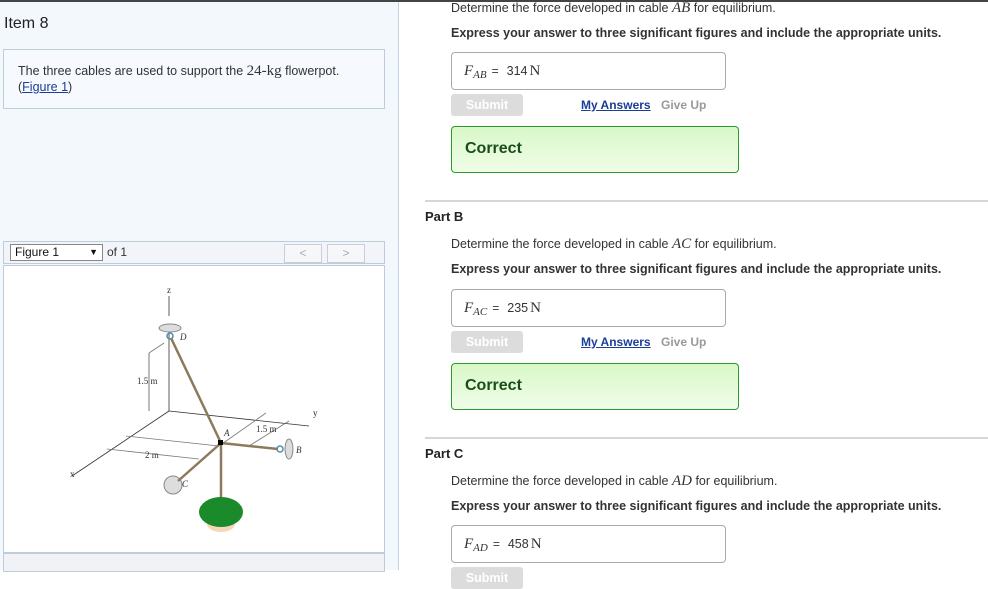 This screenshot has height=589, width=988. I want to click on part-c-title: Part C, so click(444, 453).